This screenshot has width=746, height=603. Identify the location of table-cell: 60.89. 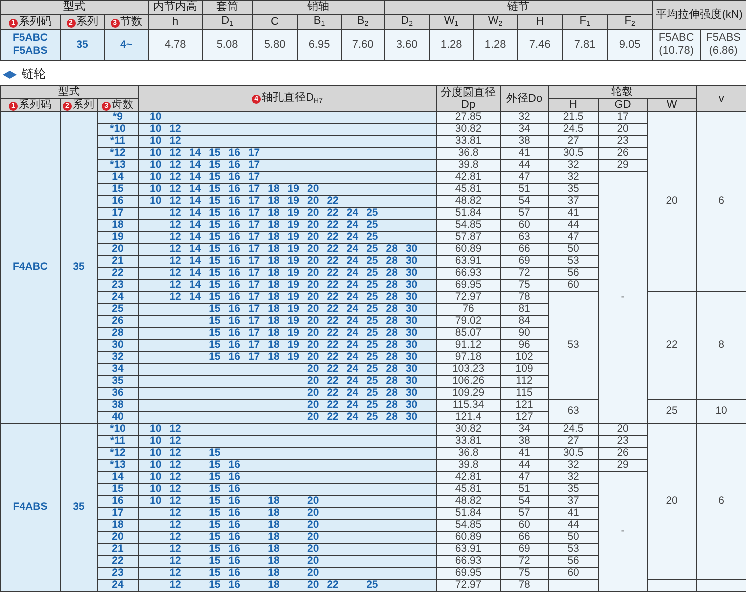
(468, 538).